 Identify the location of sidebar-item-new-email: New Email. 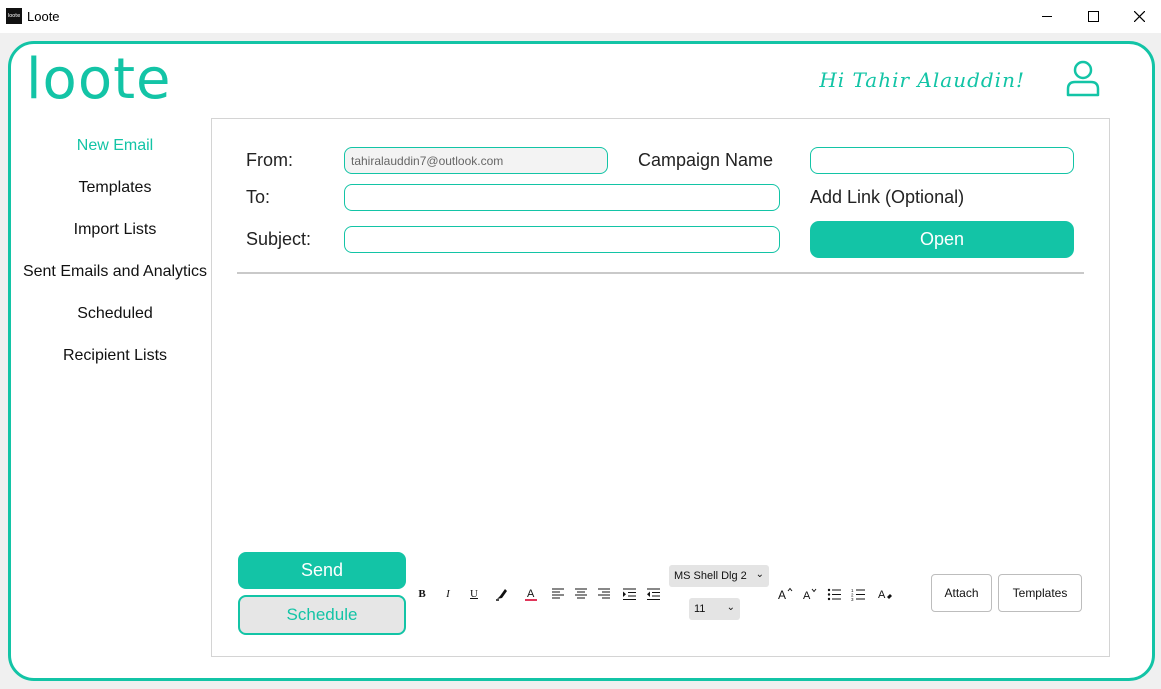
(115, 146).